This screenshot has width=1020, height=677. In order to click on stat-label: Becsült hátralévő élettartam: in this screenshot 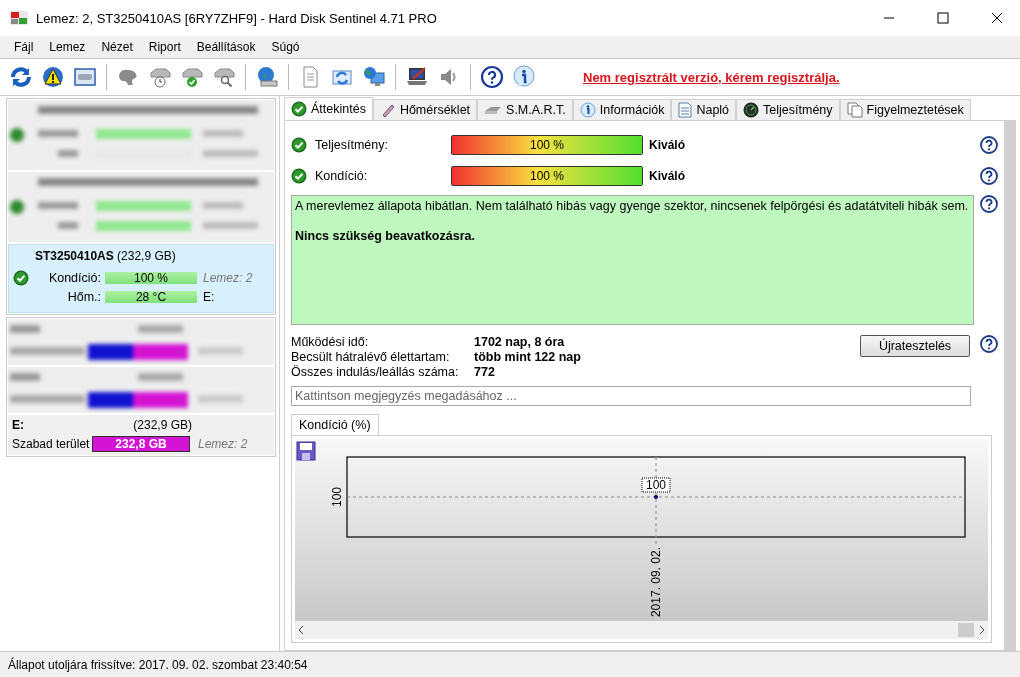, I will do `click(371, 357)`.